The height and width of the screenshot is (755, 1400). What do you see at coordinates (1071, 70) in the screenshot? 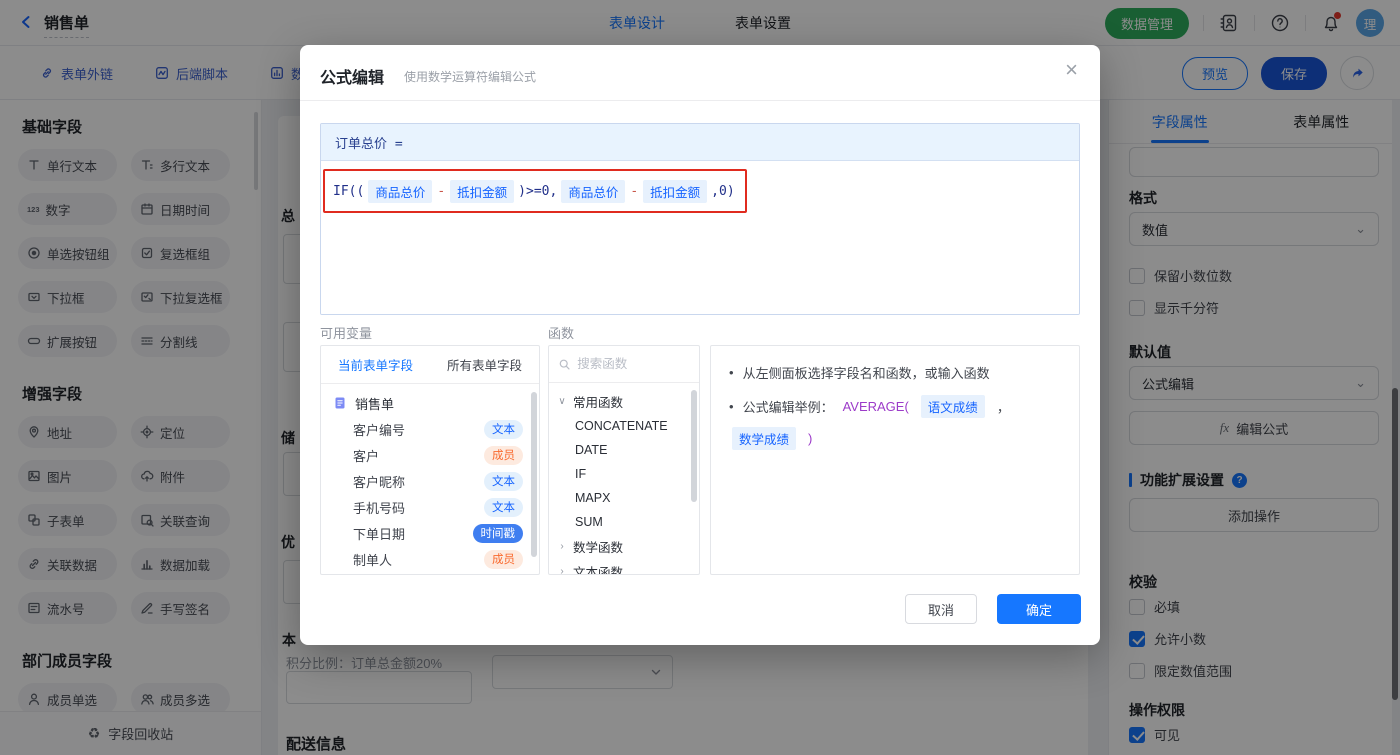
I see `close-icon: ×` at bounding box center [1071, 70].